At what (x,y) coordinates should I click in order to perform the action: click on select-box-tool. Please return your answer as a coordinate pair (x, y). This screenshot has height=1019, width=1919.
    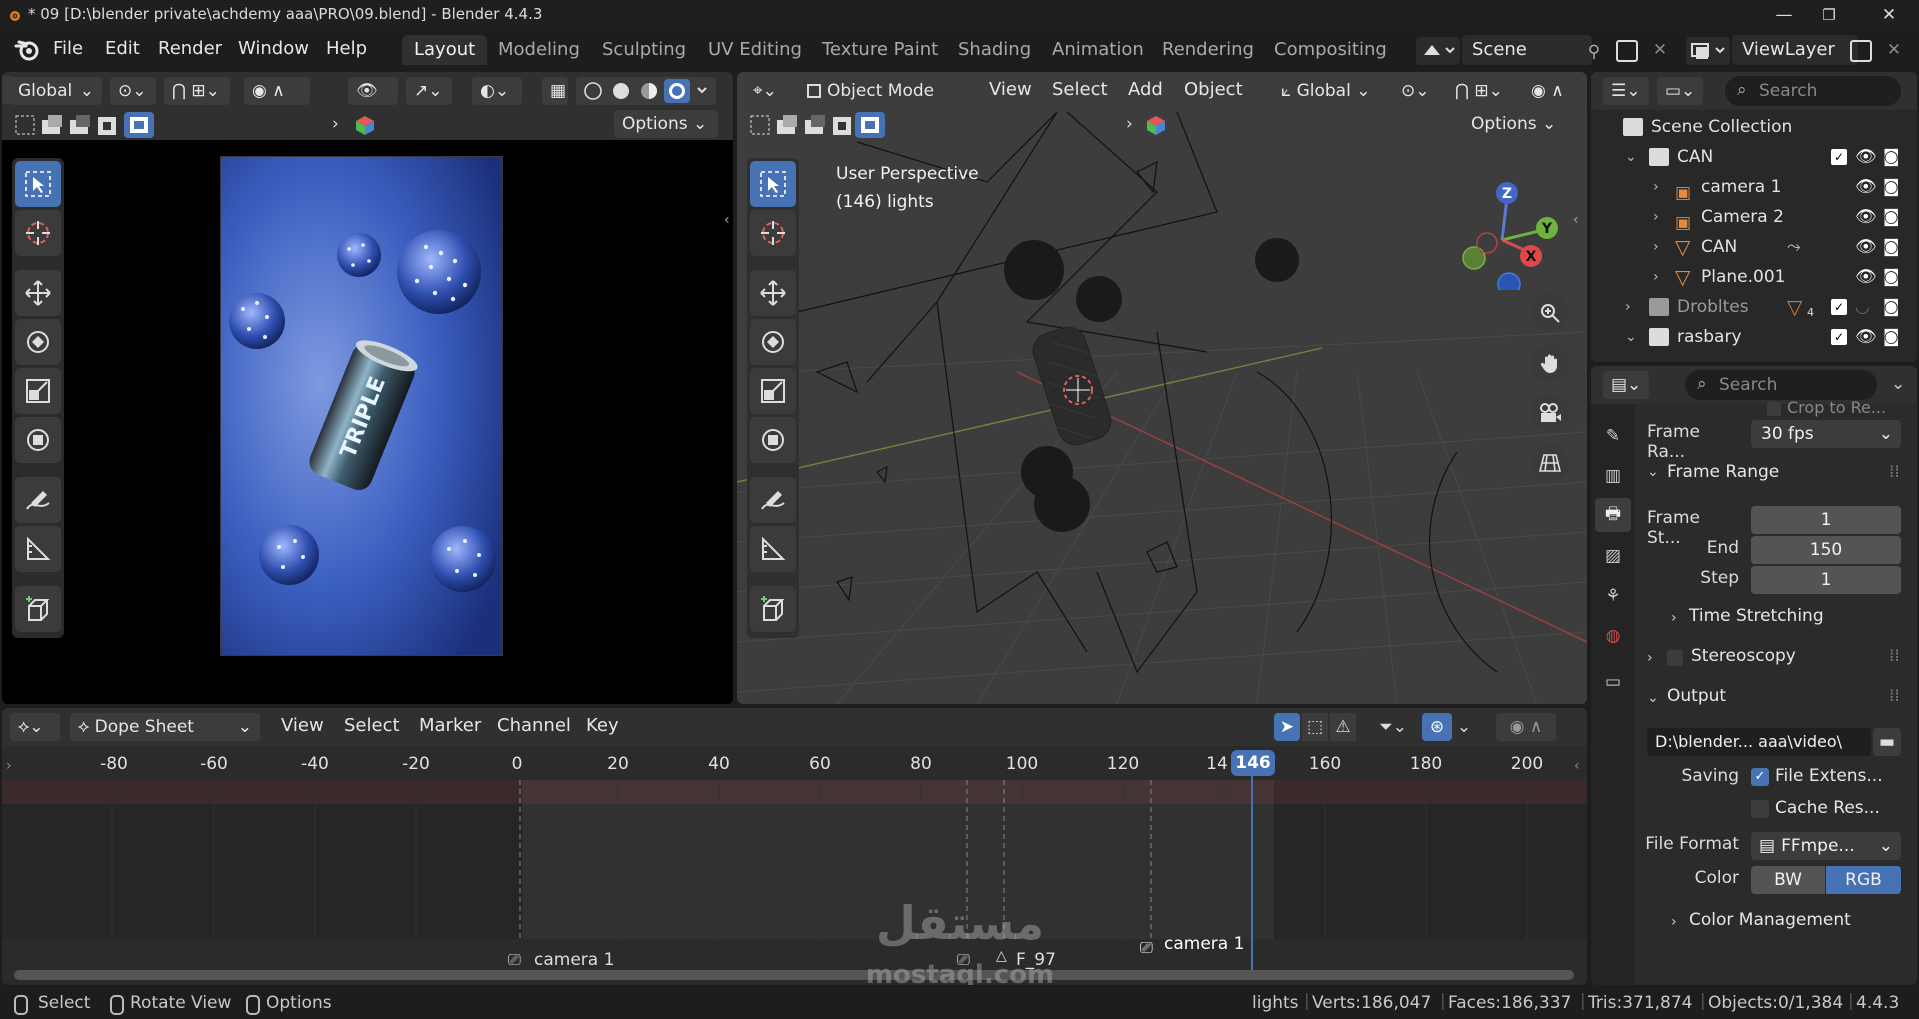
    Looking at the image, I should click on (38, 184).